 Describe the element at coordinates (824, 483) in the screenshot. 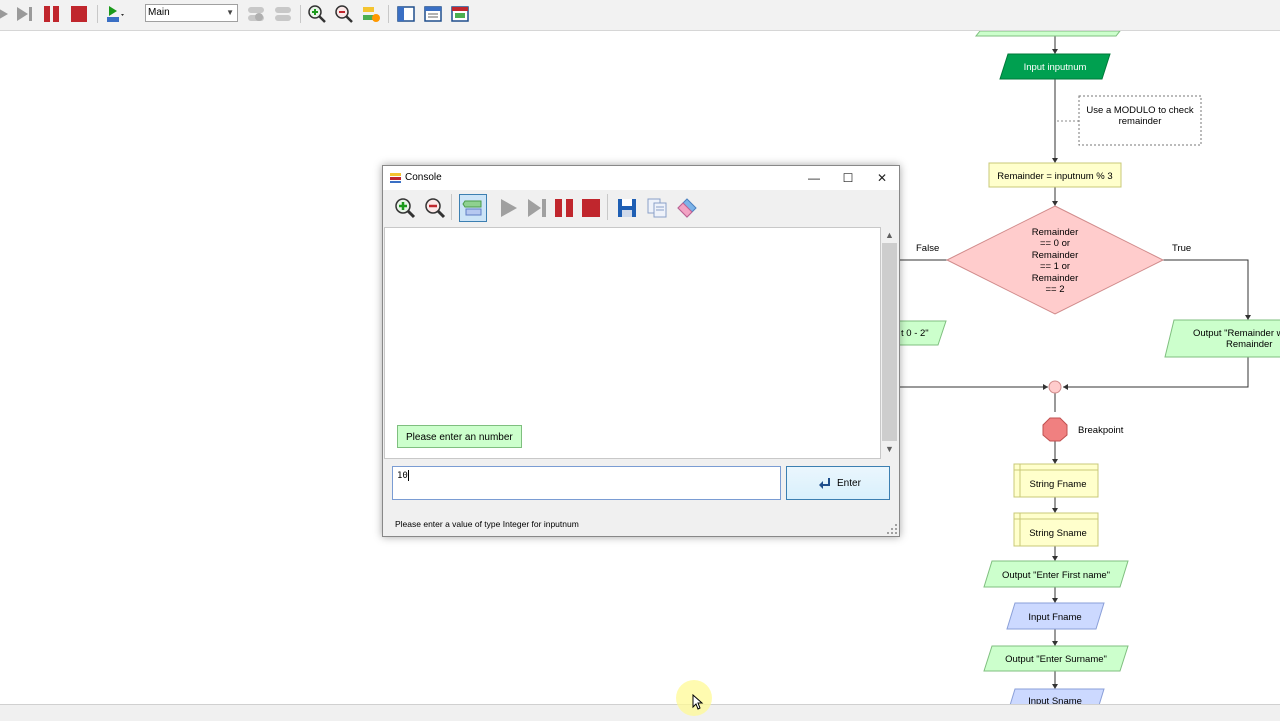

I see `enter-return-icon` at that location.